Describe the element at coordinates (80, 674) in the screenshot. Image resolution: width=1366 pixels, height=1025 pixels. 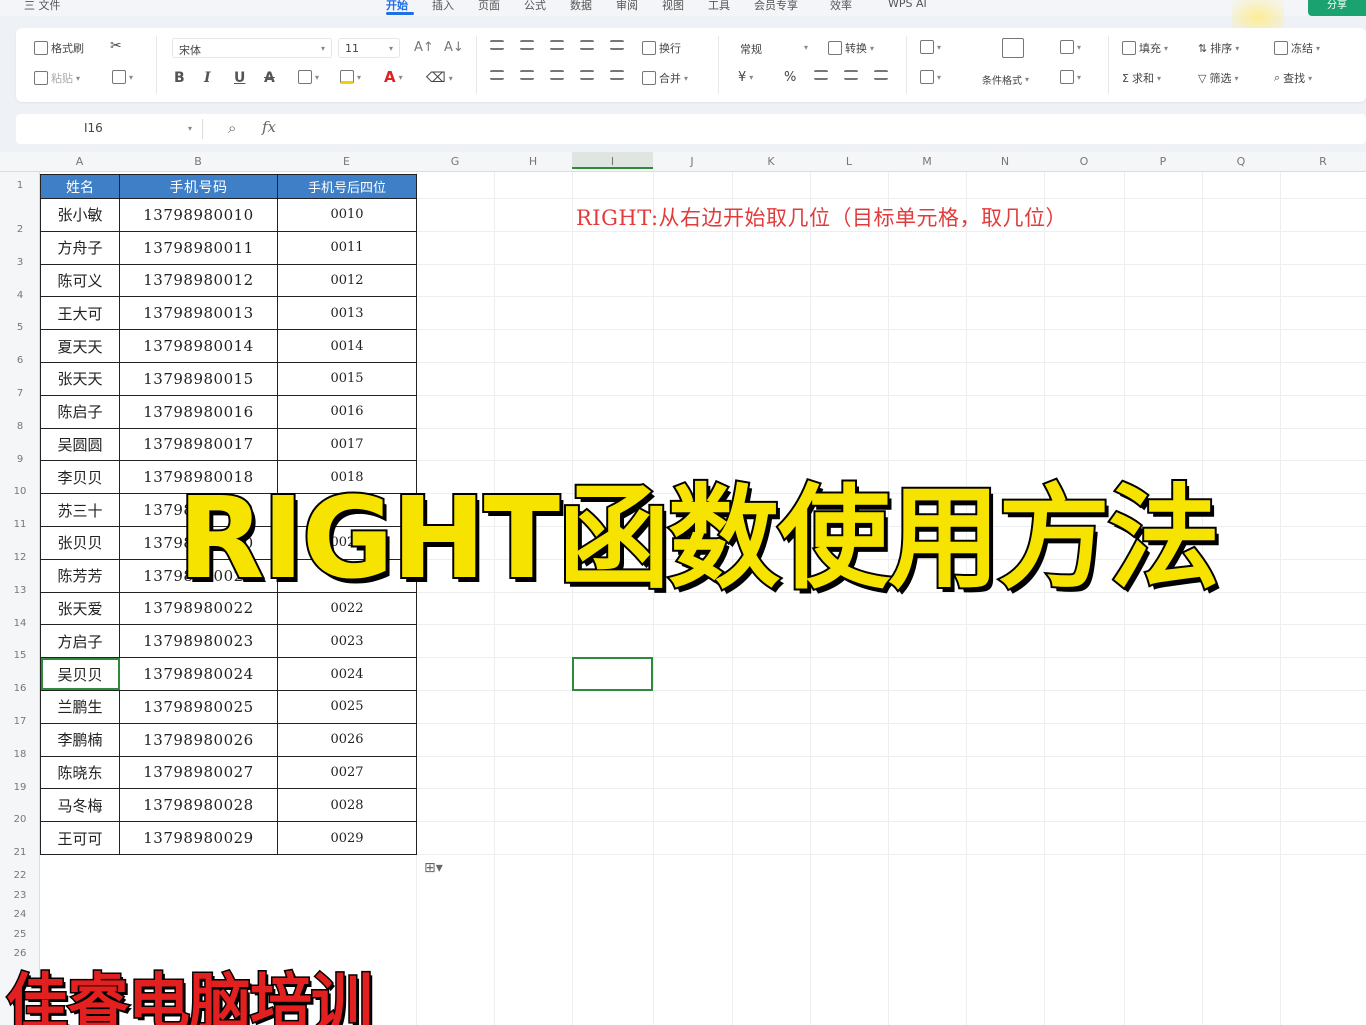
I see `name-cell: 吴贝贝` at that location.